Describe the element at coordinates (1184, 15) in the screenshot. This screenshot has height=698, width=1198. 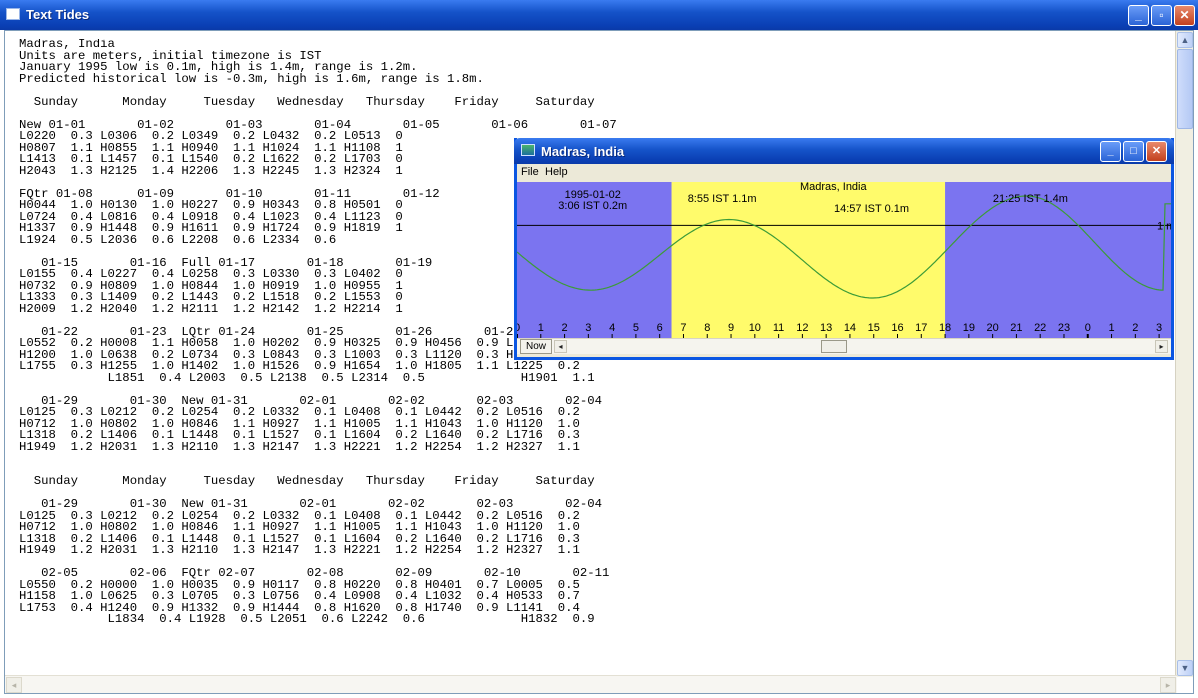
I see `close-button: ✕` at that location.